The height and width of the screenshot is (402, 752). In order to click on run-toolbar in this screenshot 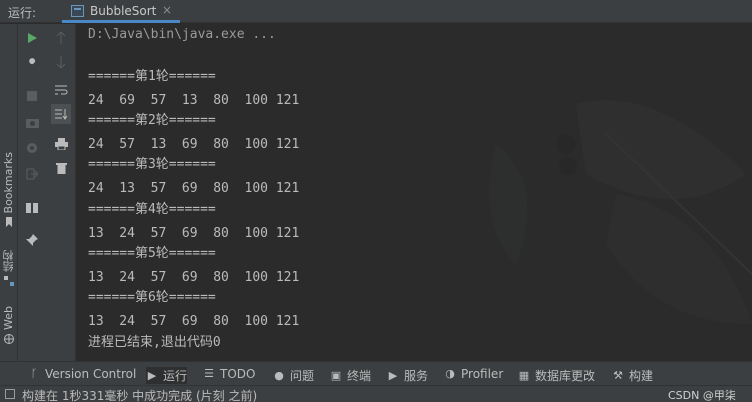, I will do `click(32, 192)`.